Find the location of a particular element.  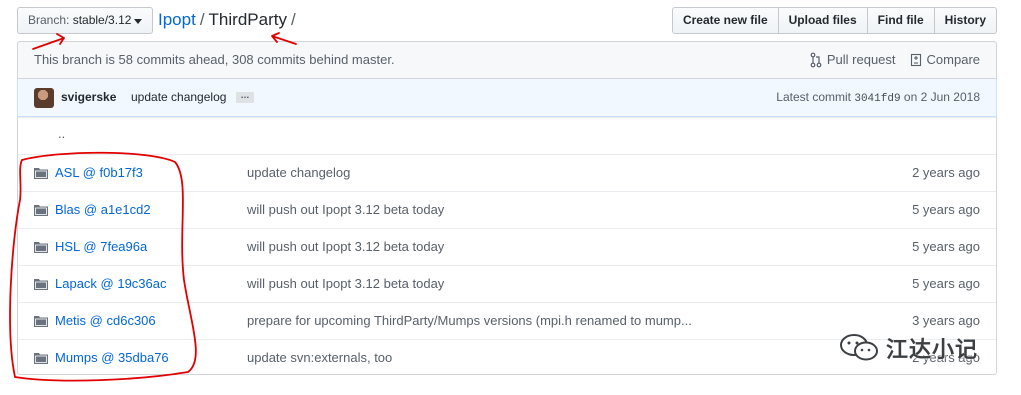

parent-directory-row: .. is located at coordinates (507, 135).